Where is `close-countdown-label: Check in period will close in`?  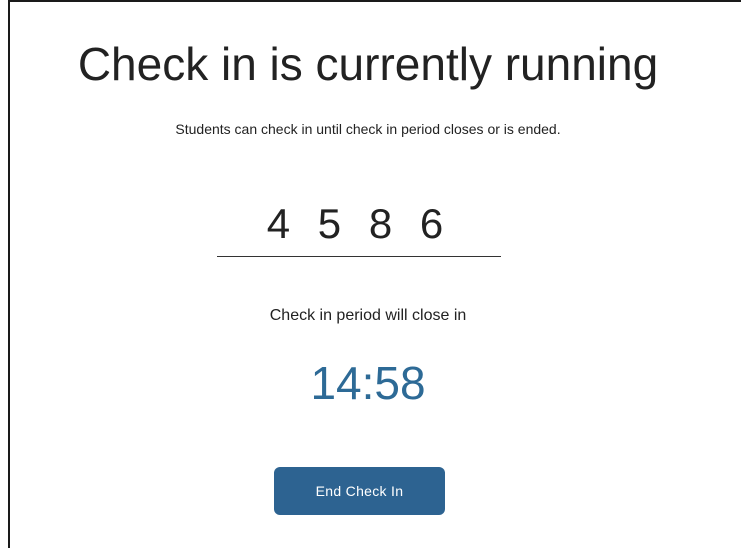 close-countdown-label: Check in period will close in is located at coordinates (368, 315).